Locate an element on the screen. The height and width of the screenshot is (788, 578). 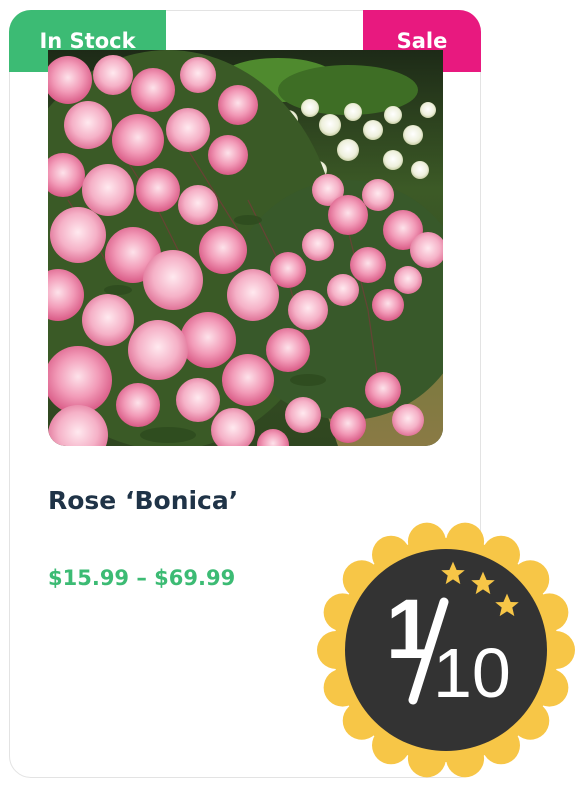
rating-seal: 1 10 is located at coordinates (446, 650).